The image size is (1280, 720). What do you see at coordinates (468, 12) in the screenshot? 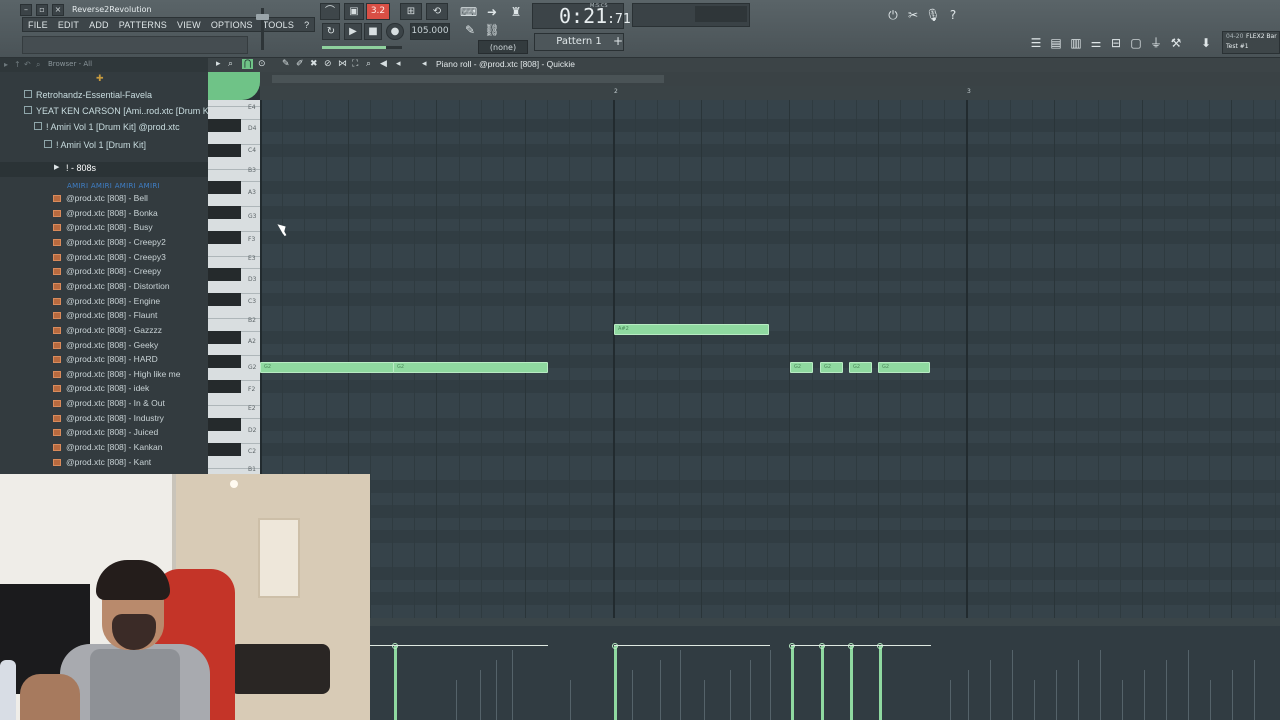
I see `typing-keyboard-icon: ⌨` at bounding box center [468, 12].